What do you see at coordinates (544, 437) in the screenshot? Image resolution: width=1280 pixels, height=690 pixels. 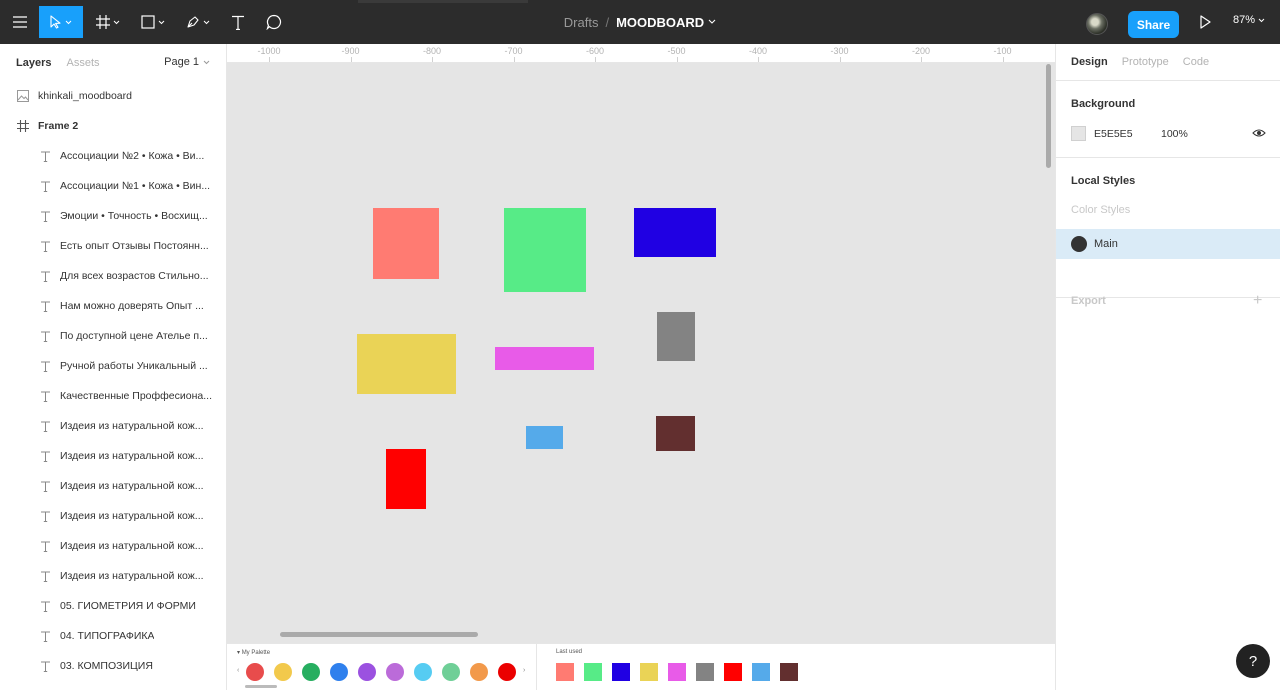 I see `light-blue-rectangle` at bounding box center [544, 437].